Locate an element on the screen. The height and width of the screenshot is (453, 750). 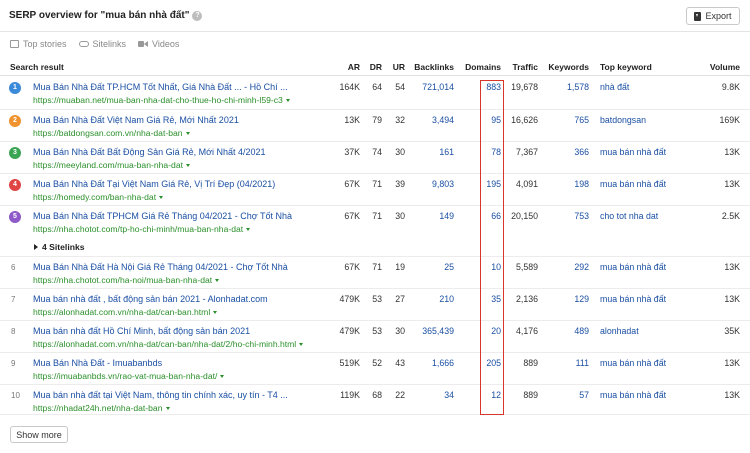
cell-dr: 53 is located at coordinates (377, 331).